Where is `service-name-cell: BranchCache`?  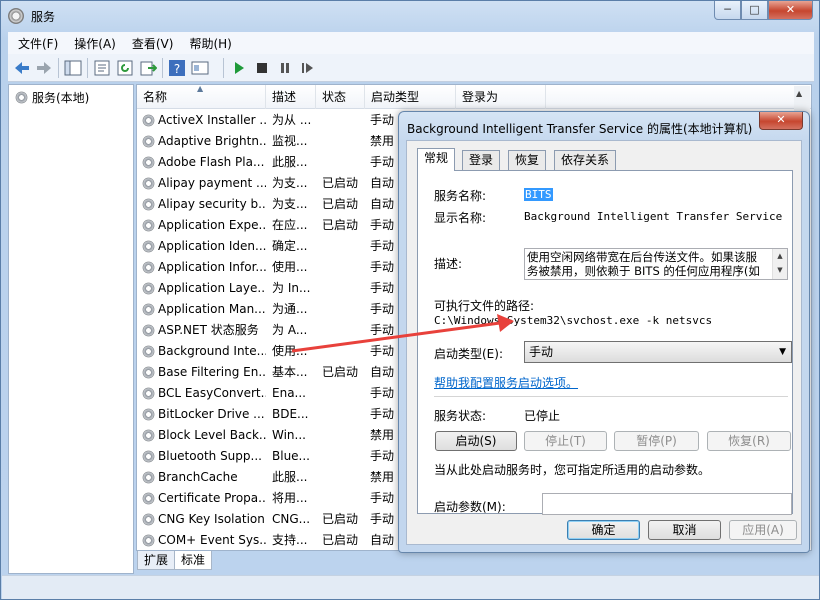 service-name-cell: BranchCache is located at coordinates (198, 477).